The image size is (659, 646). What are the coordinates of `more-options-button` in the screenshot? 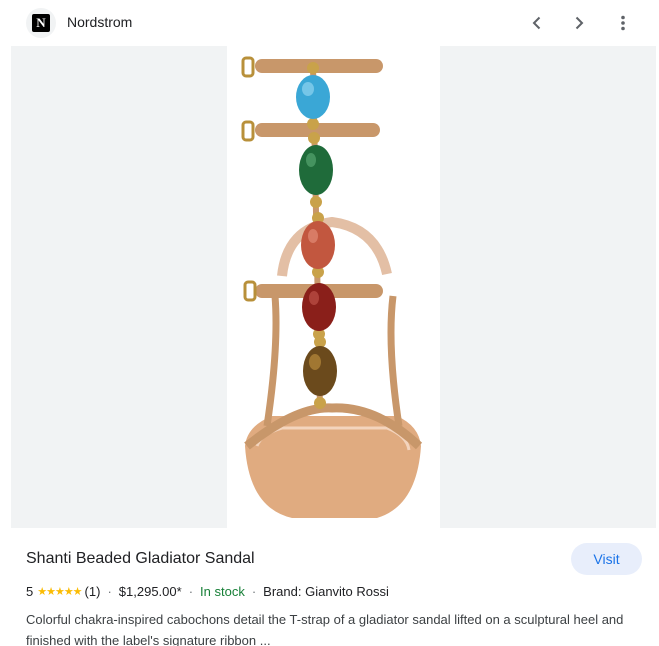 It's located at (623, 23).